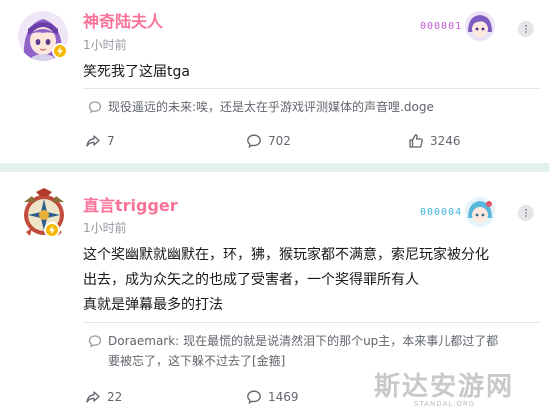 Image resolution: width=549 pixels, height=417 pixels. Describe the element at coordinates (445, 141) in the screenshot. I see `like-count: 3246` at that location.